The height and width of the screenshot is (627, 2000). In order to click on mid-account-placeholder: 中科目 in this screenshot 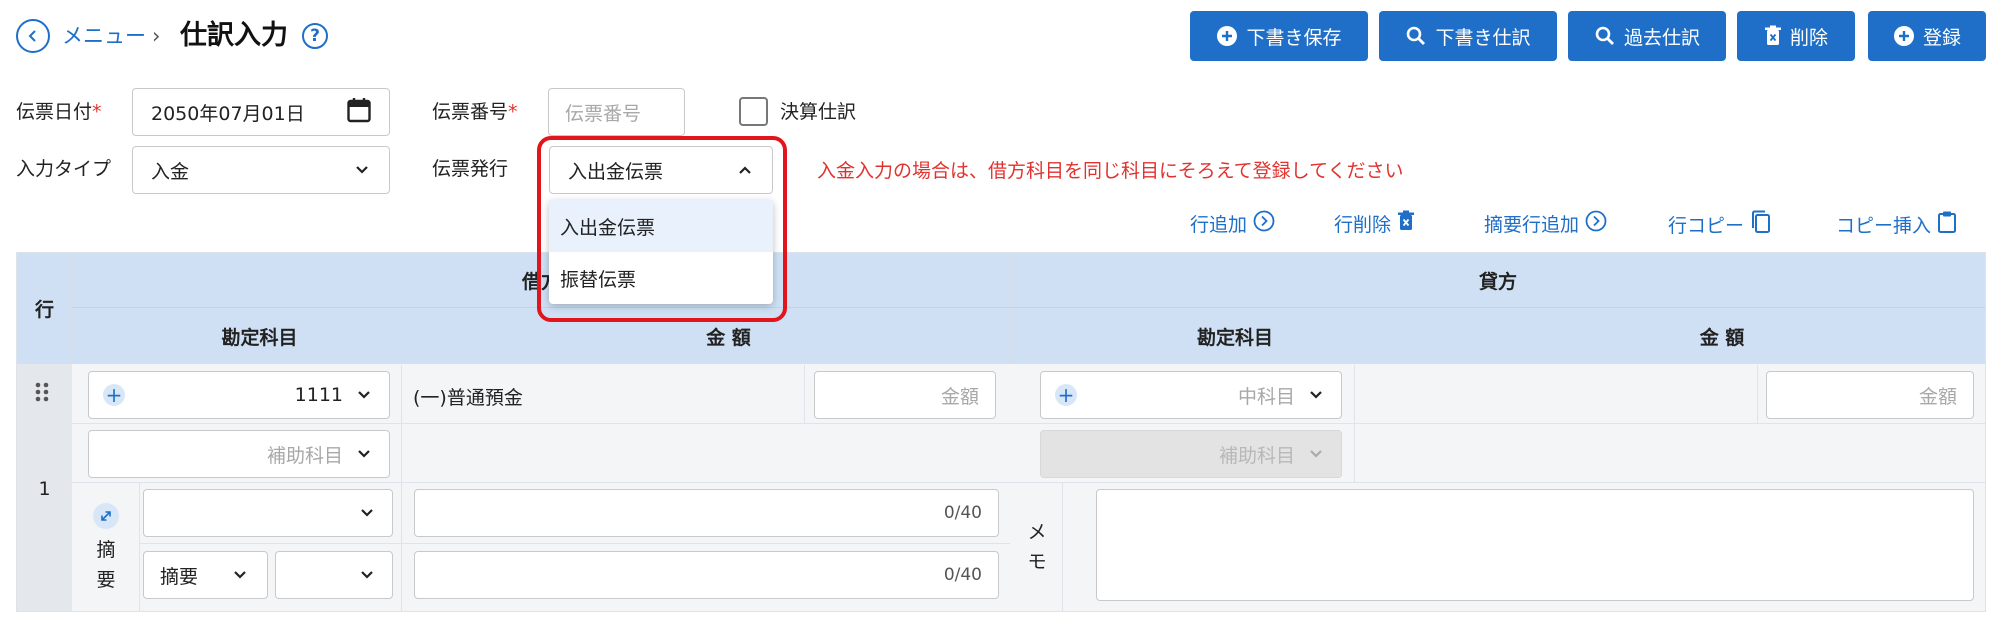, I will do `click(1266, 396)`.